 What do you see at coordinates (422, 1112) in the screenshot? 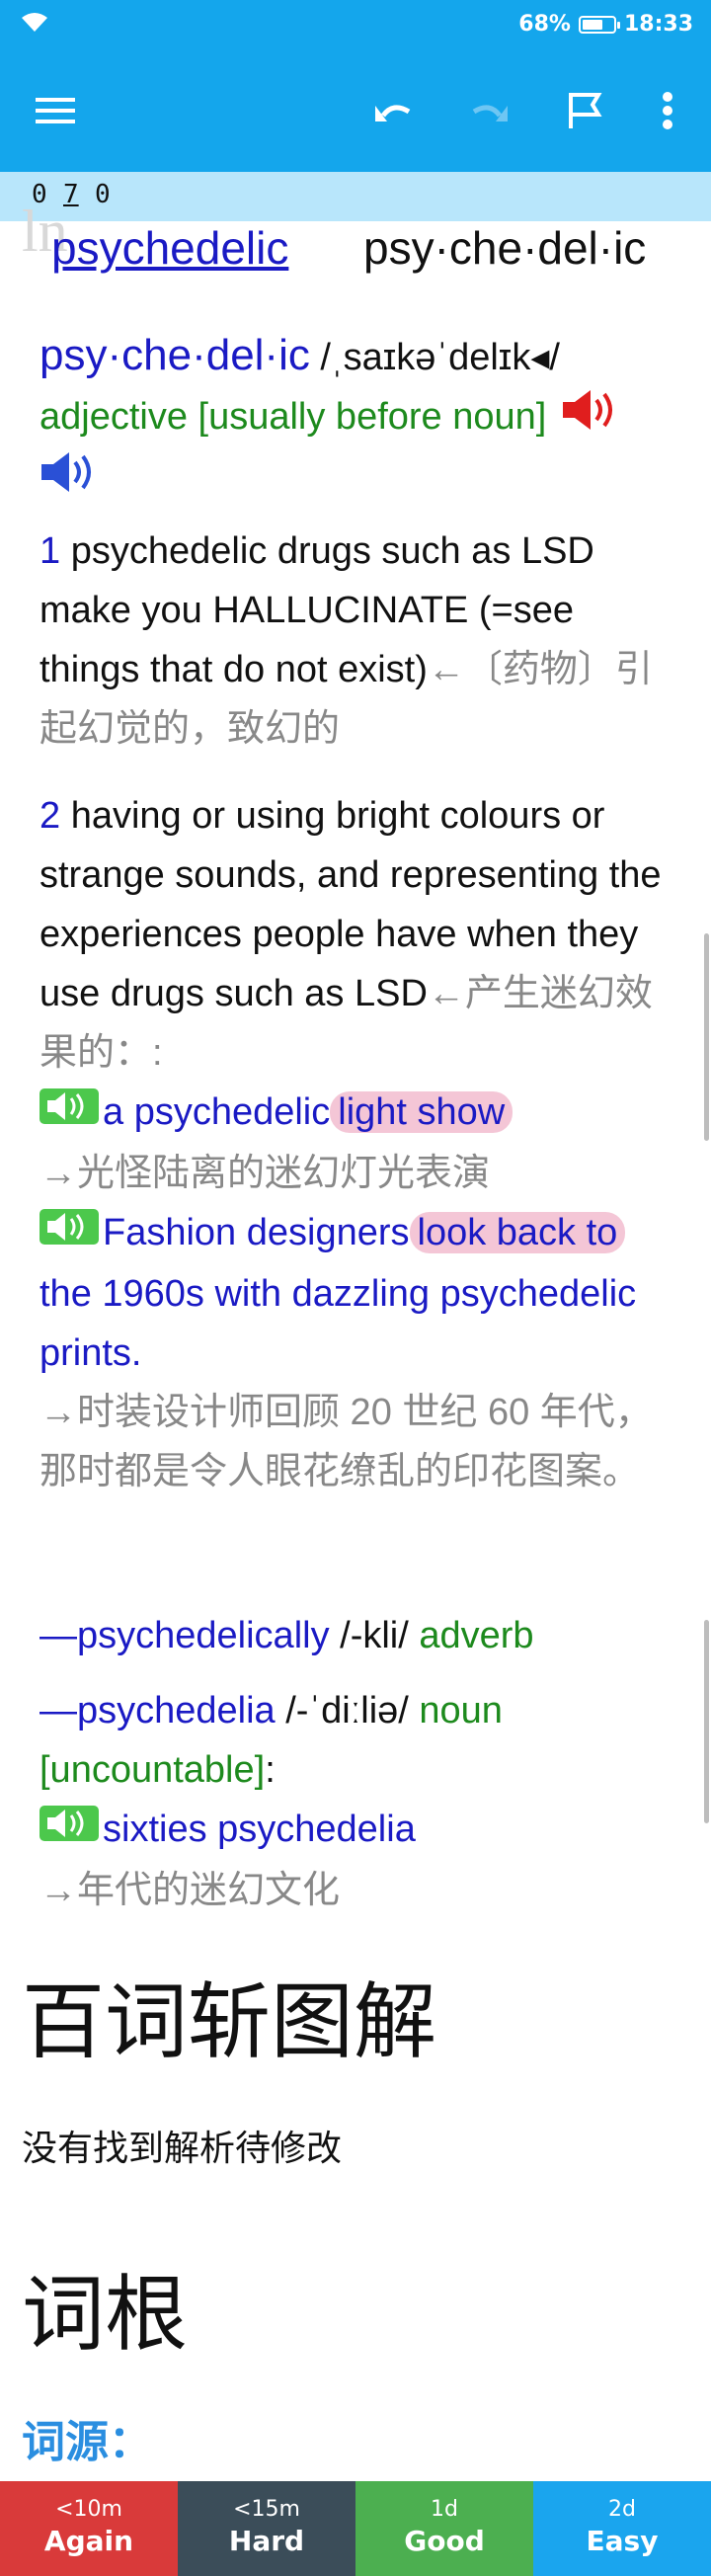
I see `collocation-highlight: light show` at bounding box center [422, 1112].